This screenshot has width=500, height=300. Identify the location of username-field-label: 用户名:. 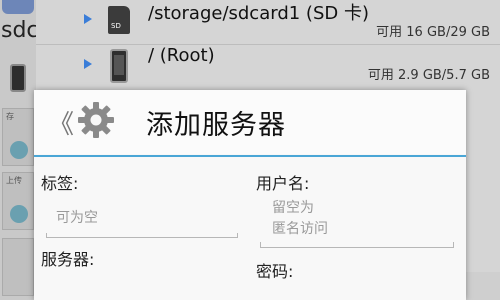
(283, 183).